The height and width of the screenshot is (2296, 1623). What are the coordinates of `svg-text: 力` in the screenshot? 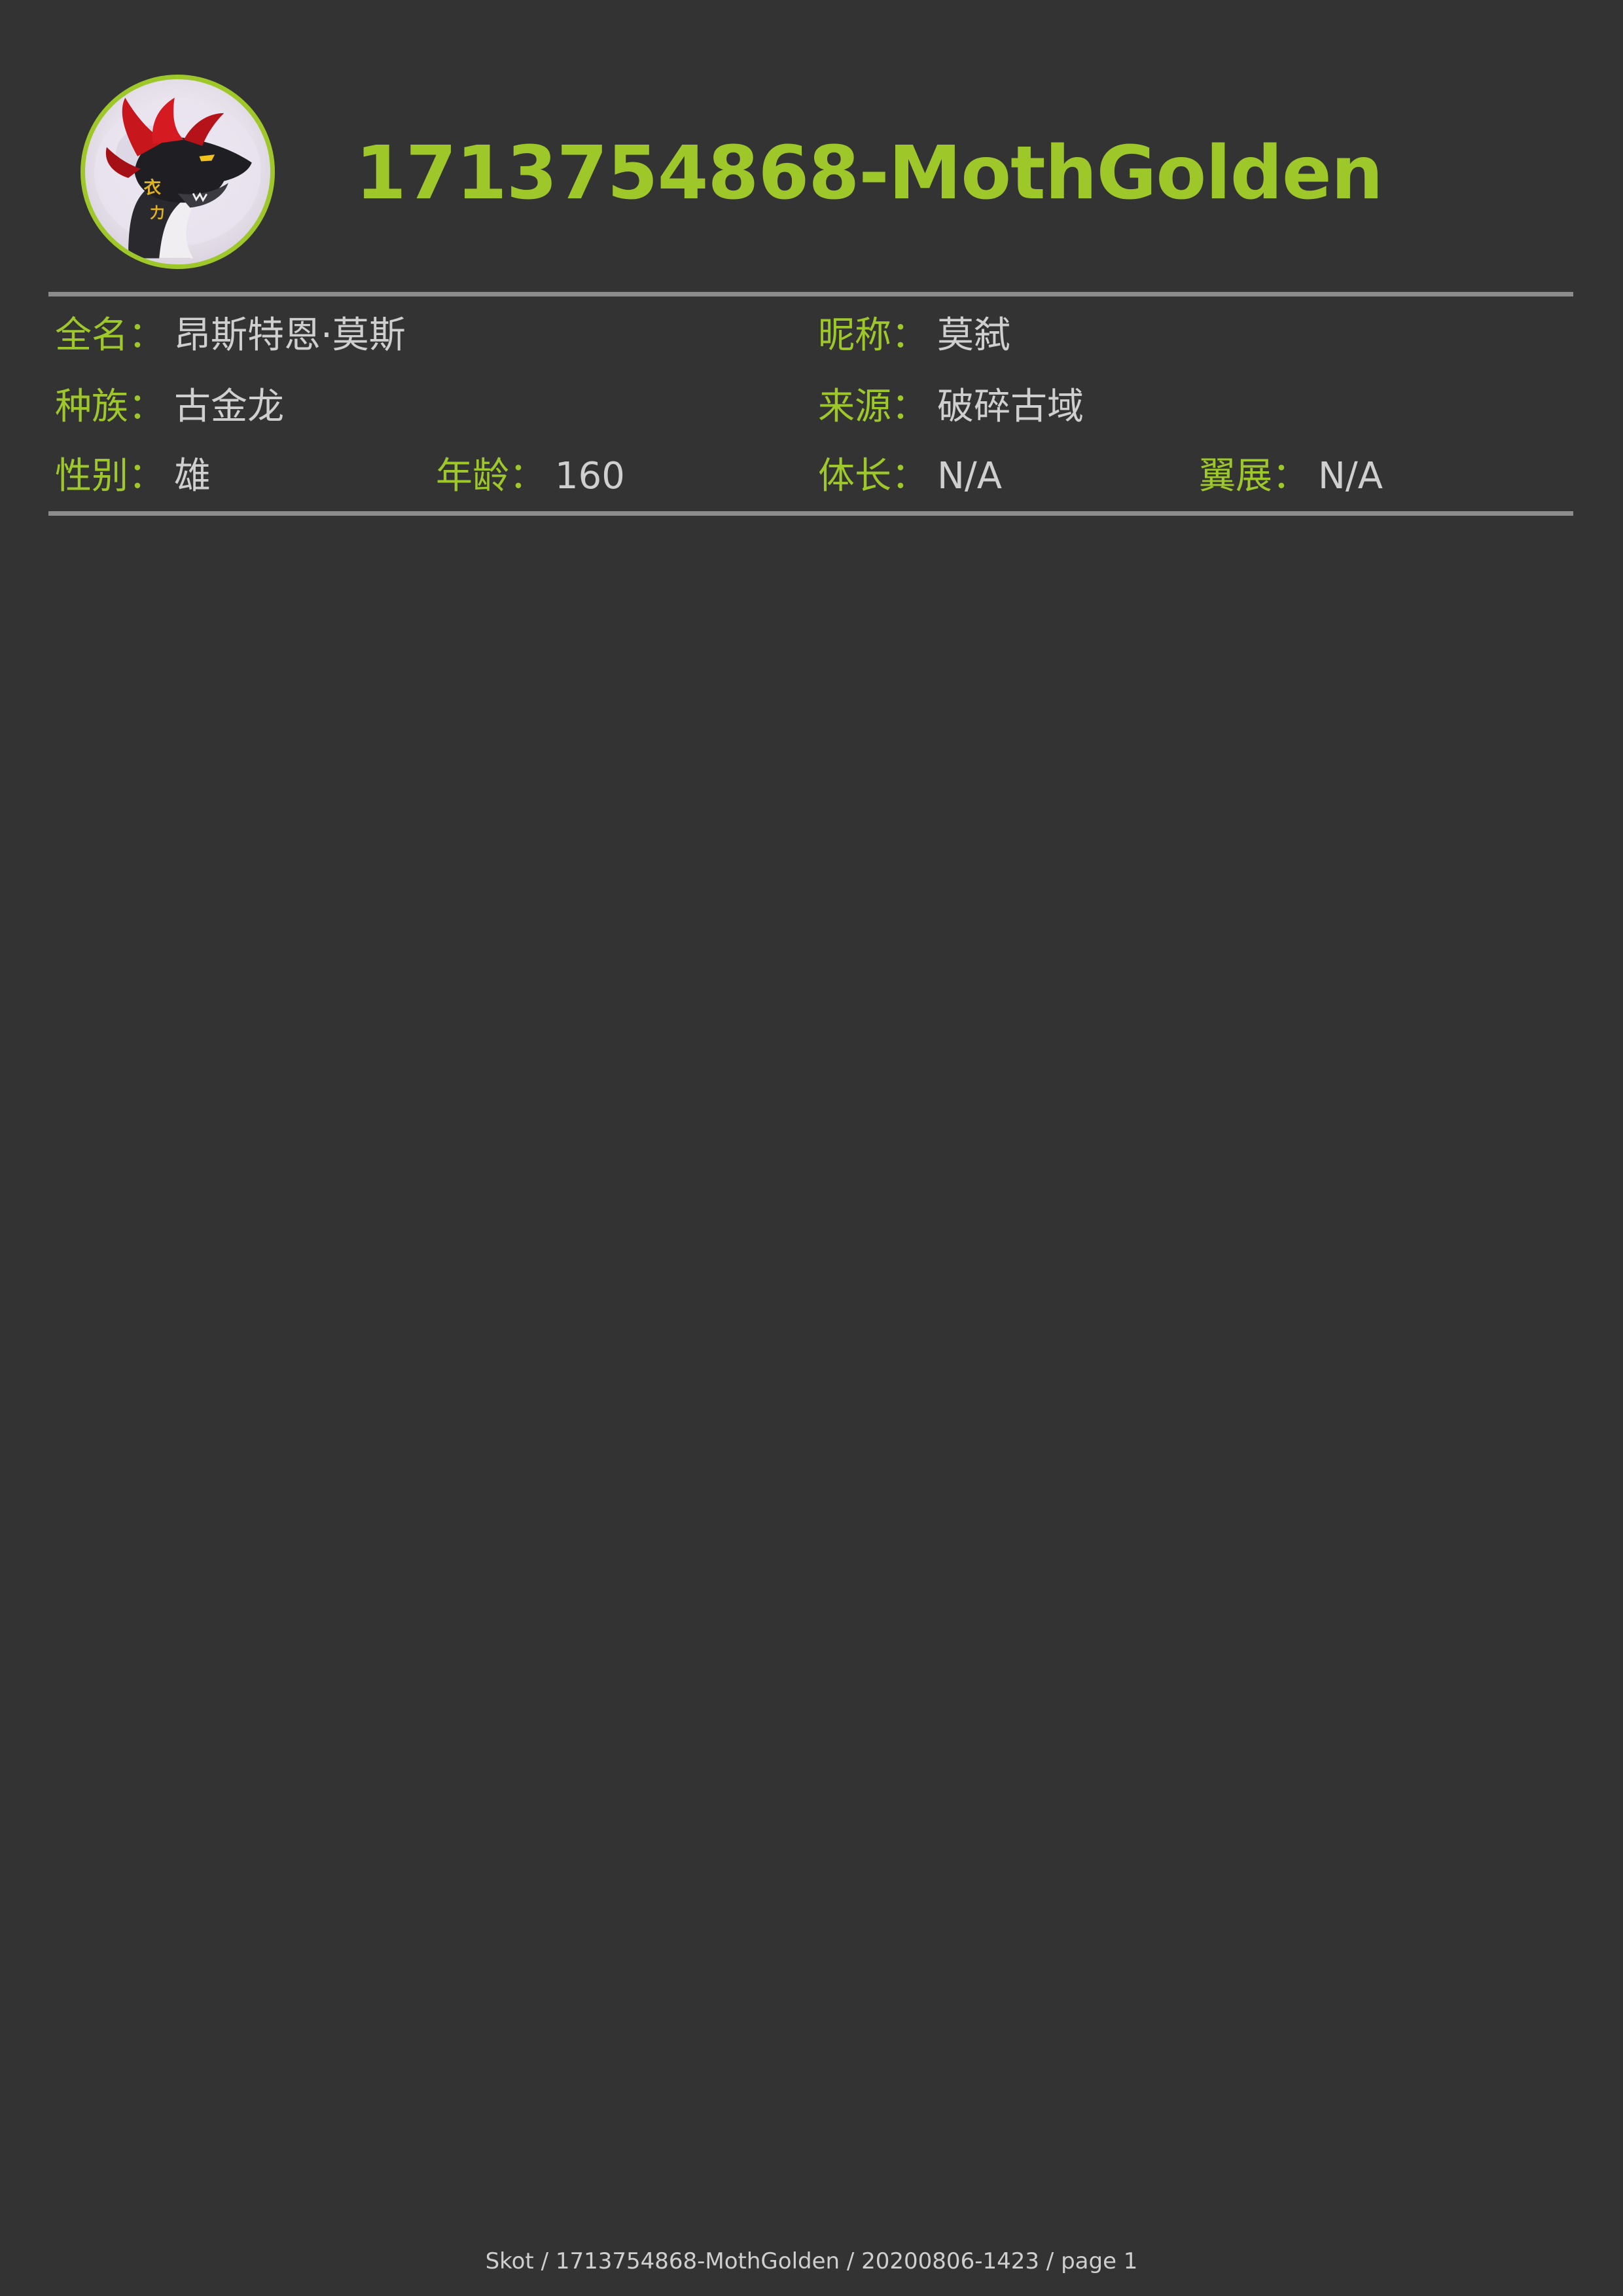 It's located at (157, 213).